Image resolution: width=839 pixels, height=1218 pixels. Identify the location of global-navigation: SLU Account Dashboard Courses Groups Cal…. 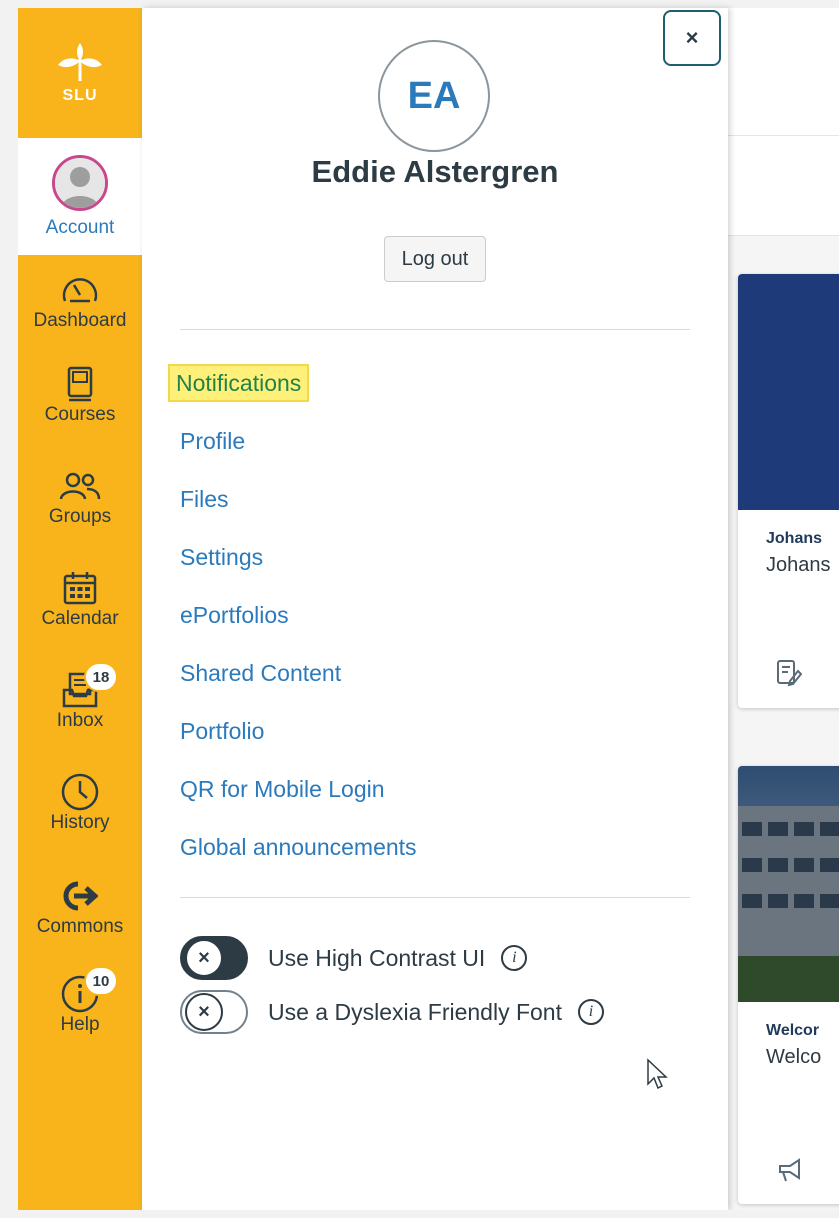
(80, 609).